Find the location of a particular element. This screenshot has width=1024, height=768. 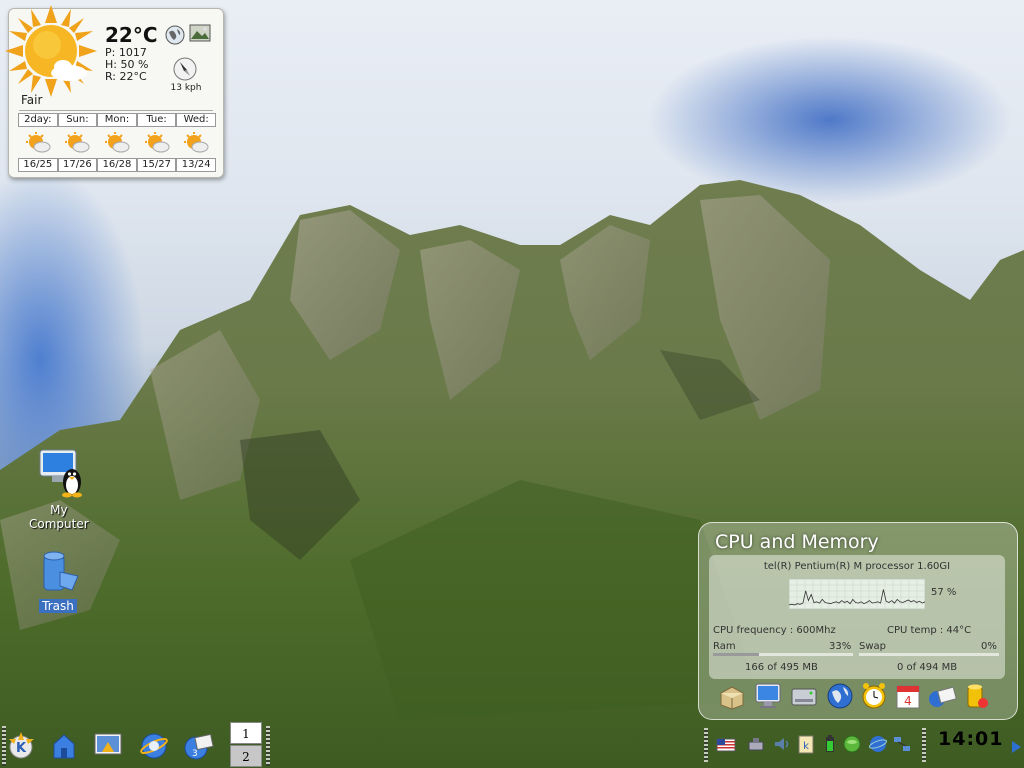

swap-usage: 0 of 494 MB is located at coordinates (927, 667).